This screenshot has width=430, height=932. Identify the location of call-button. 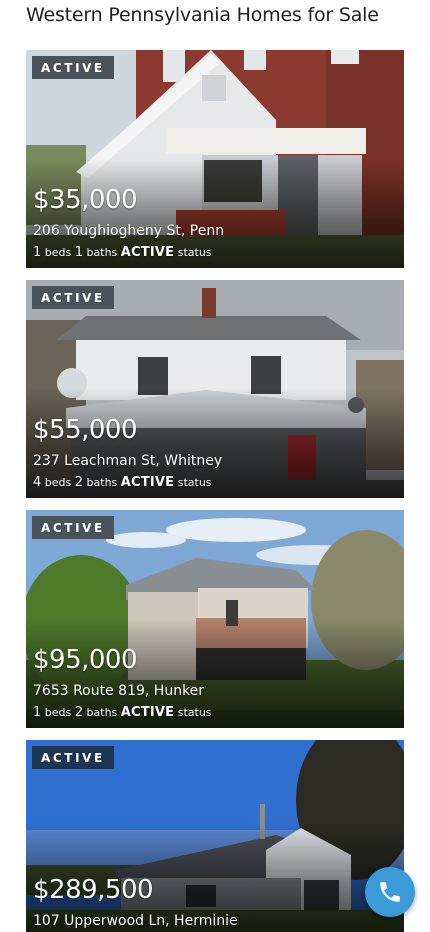
(390, 892).